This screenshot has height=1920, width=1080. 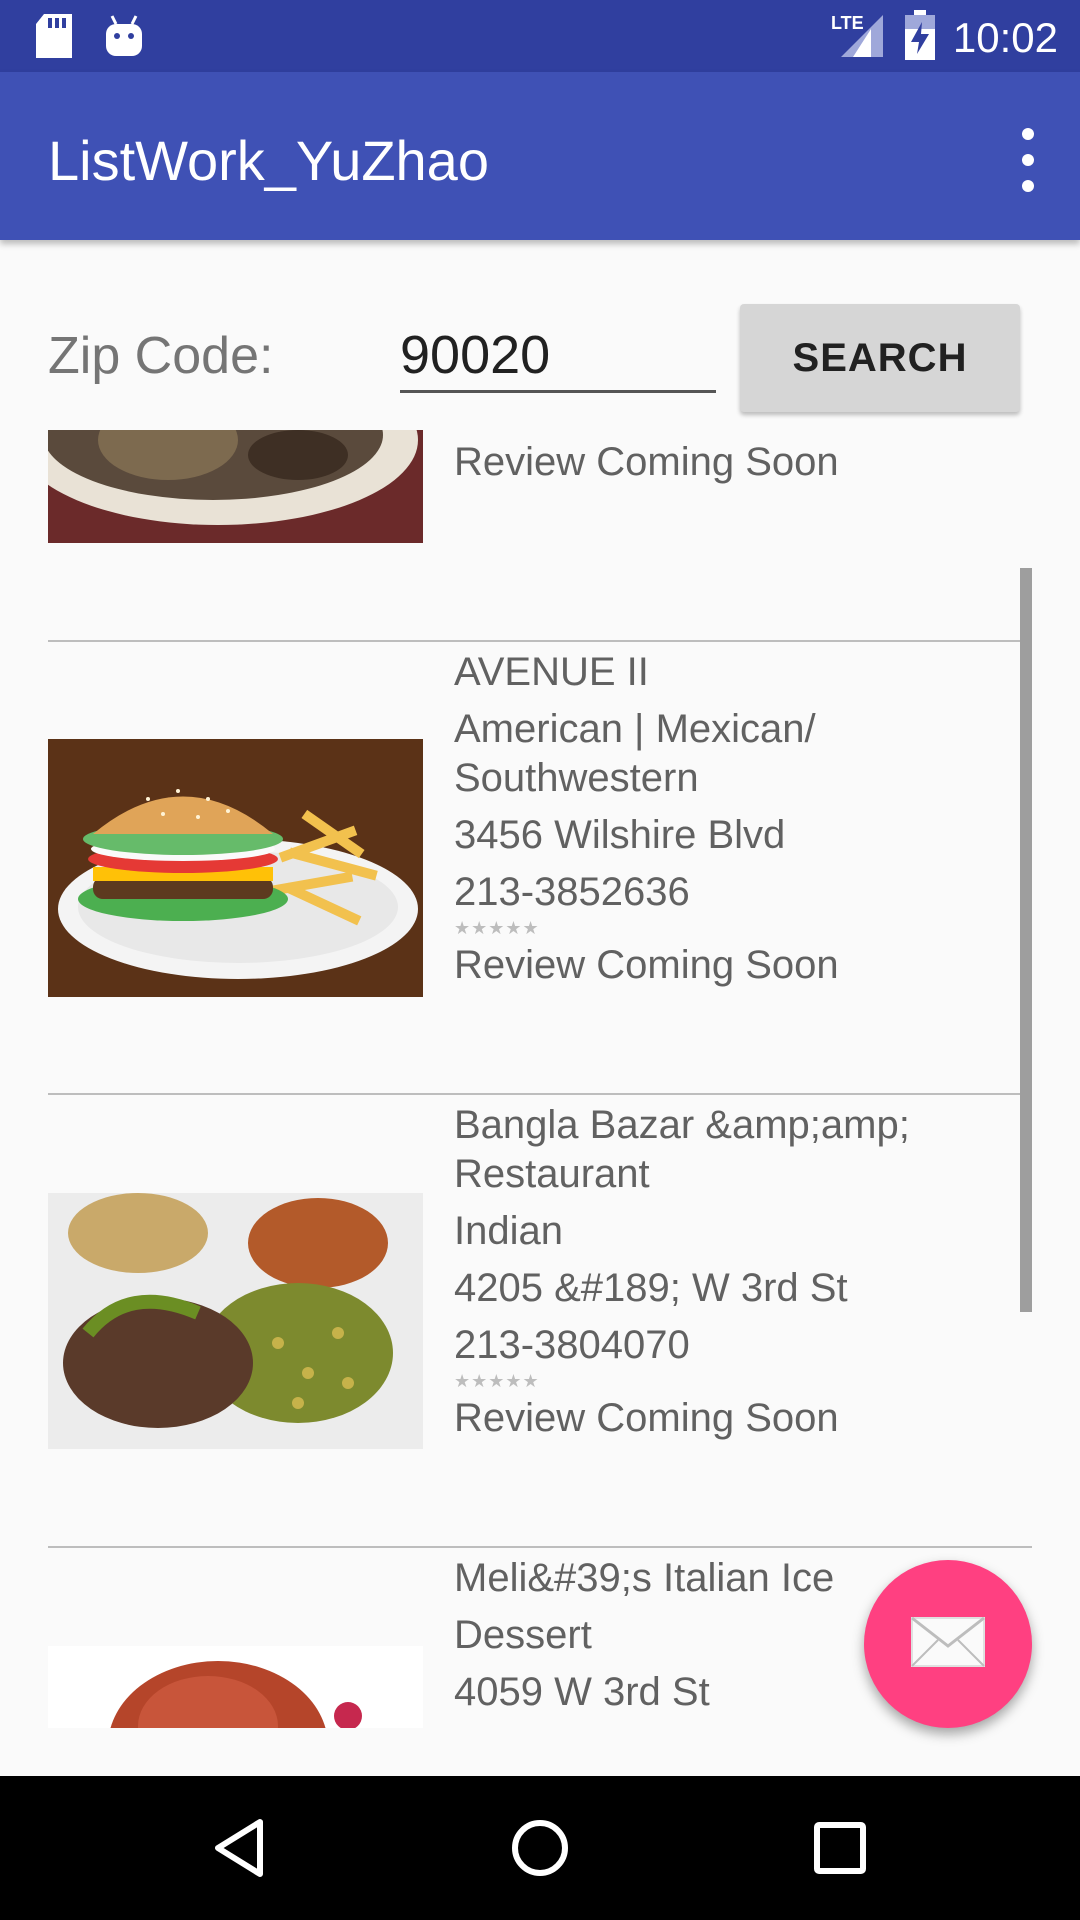 What do you see at coordinates (235, 486) in the screenshot?
I see `plate-with-food-image` at bounding box center [235, 486].